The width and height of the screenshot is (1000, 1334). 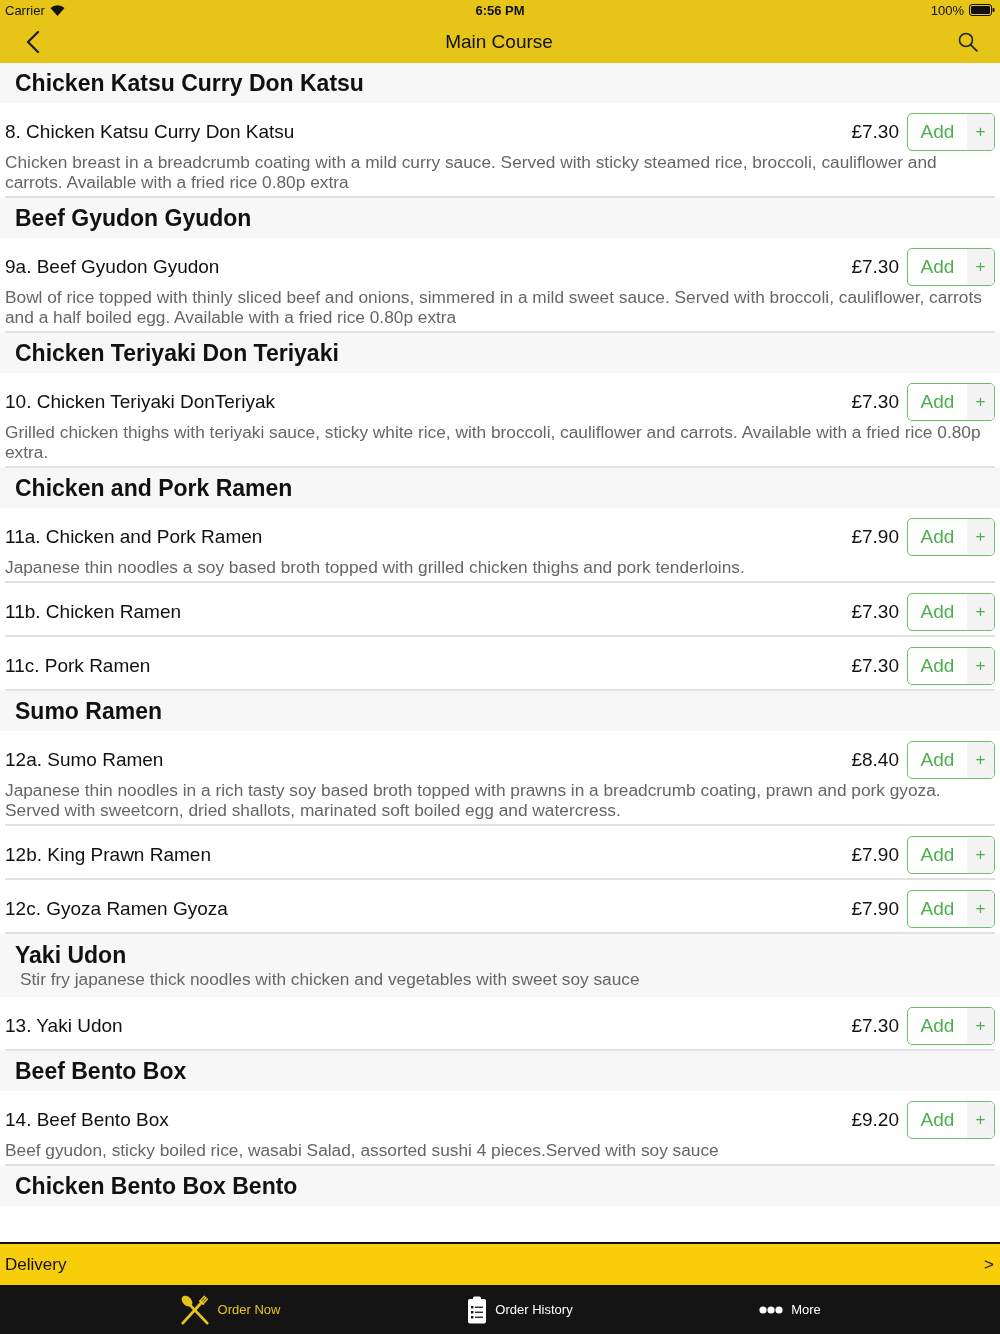 What do you see at coordinates (375, 566) in the screenshot?
I see `item-description: Japanese thin noodles a soy based broth topped with grilled chicken thighs and pork tenderloins.` at bounding box center [375, 566].